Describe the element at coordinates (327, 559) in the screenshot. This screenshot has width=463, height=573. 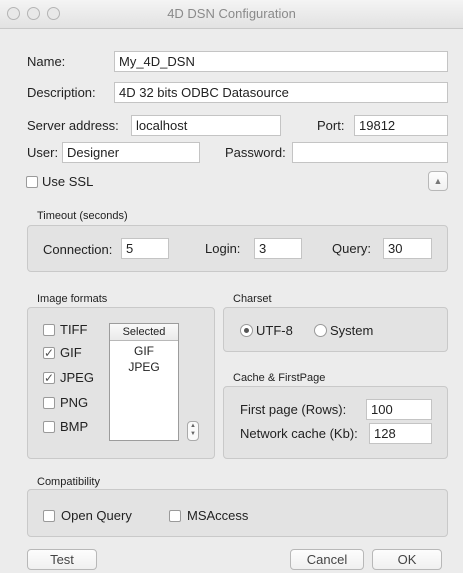
I see `cancel-button: Cancel` at that location.